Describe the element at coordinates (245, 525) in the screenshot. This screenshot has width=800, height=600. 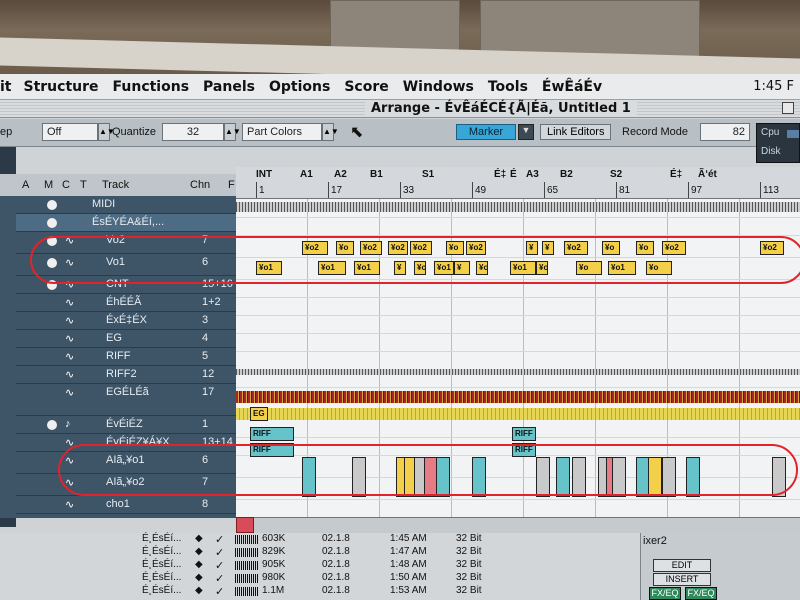
I see `scroll-left-button` at that location.